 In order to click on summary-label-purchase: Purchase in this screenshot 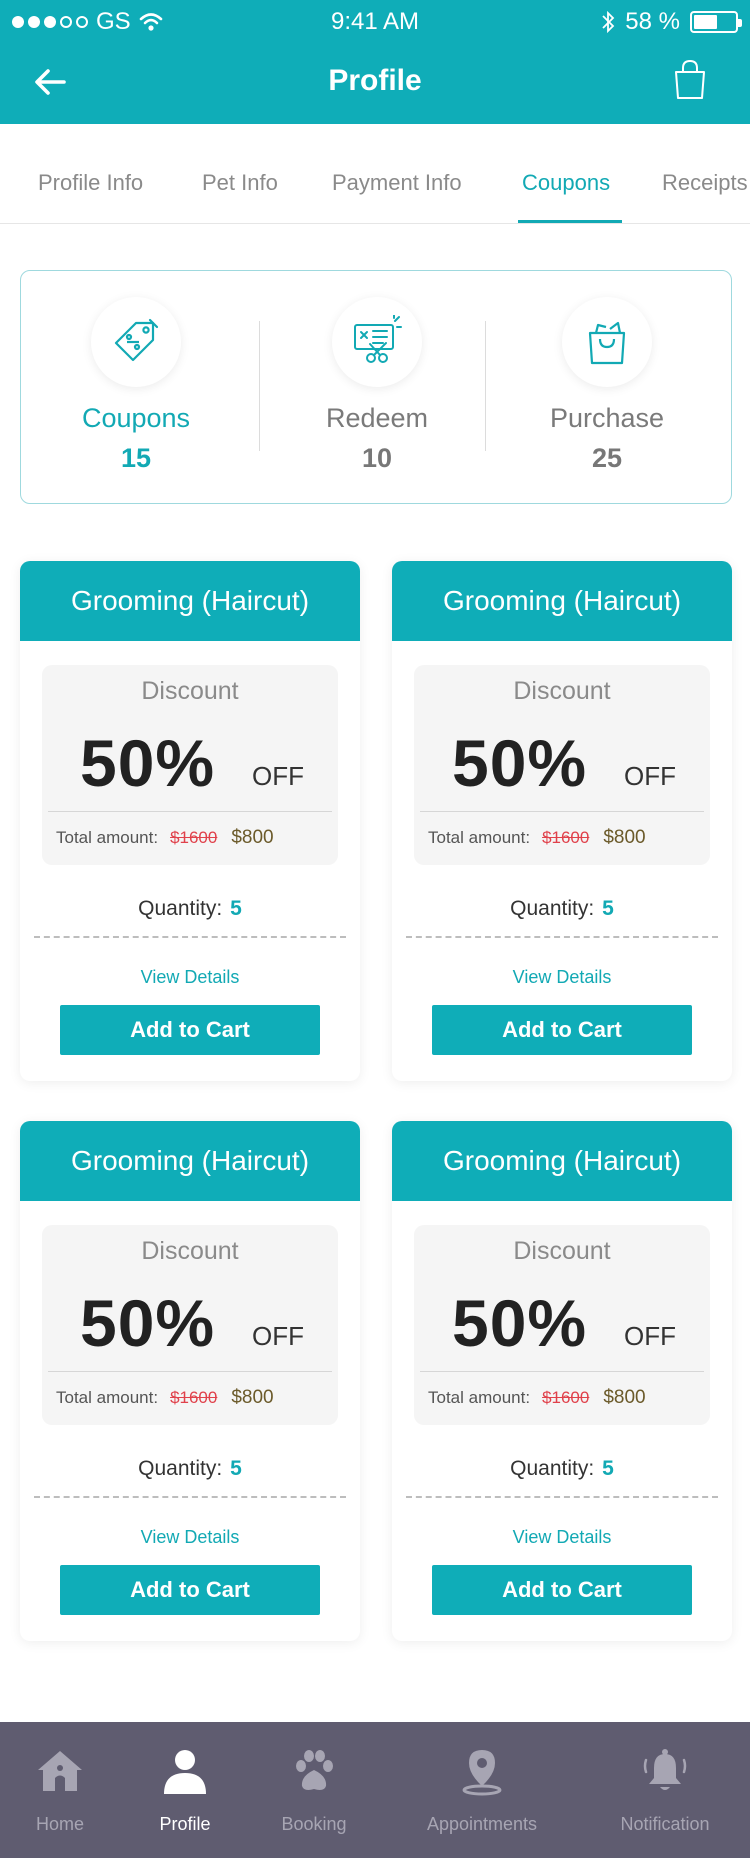, I will do `click(607, 418)`.